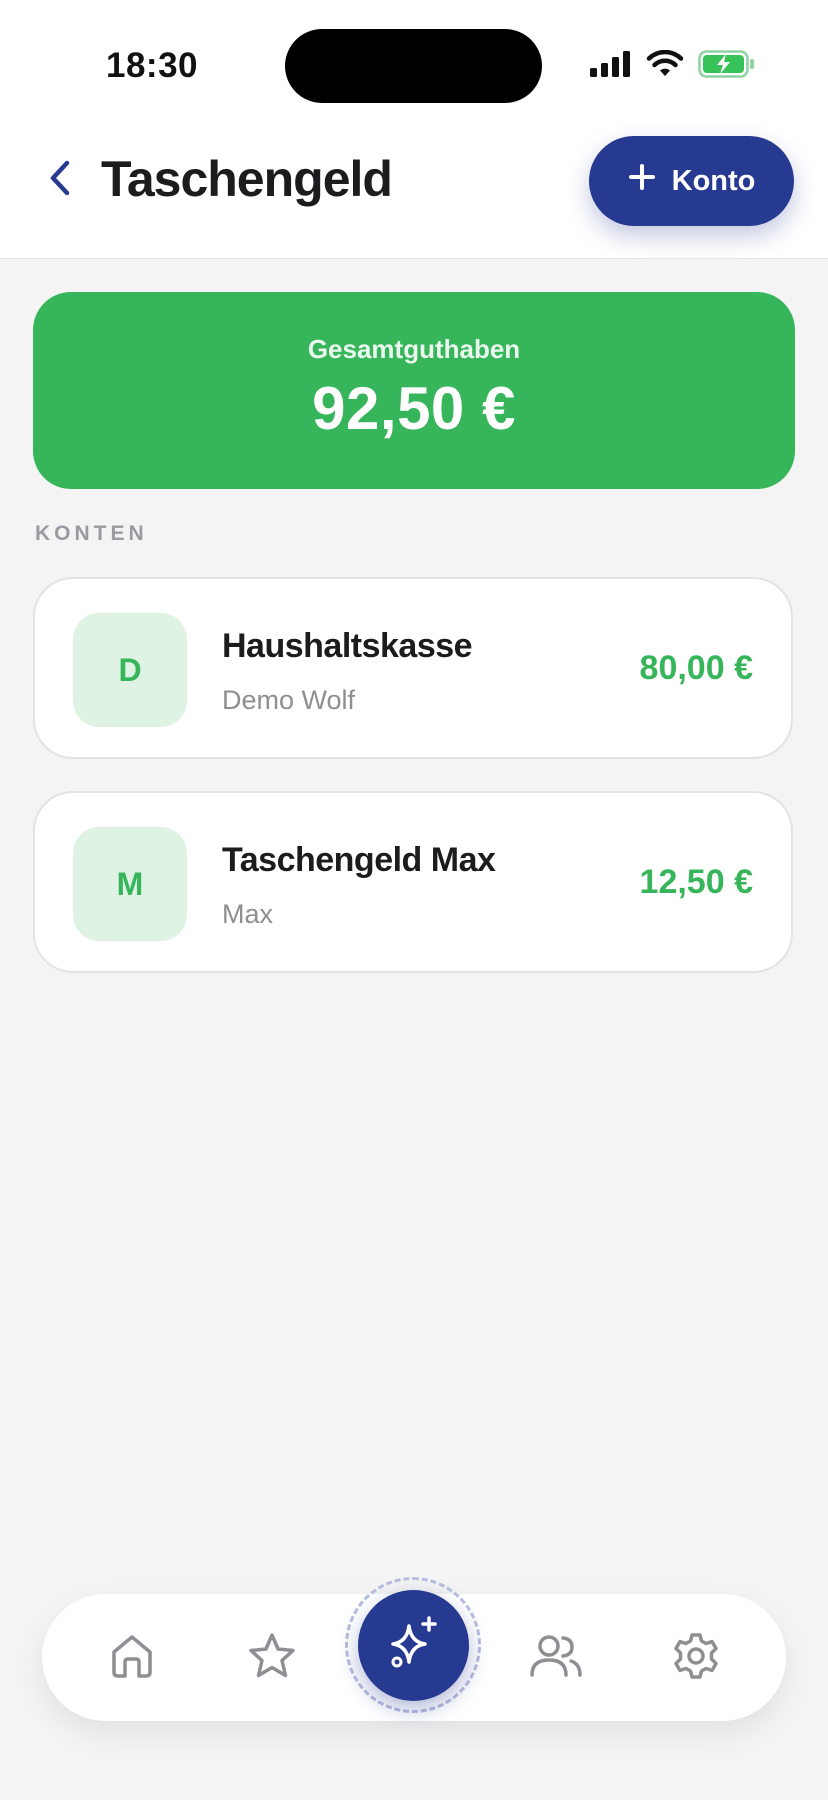  Describe the element at coordinates (413, 66) in the screenshot. I see `dynamic-island` at that location.